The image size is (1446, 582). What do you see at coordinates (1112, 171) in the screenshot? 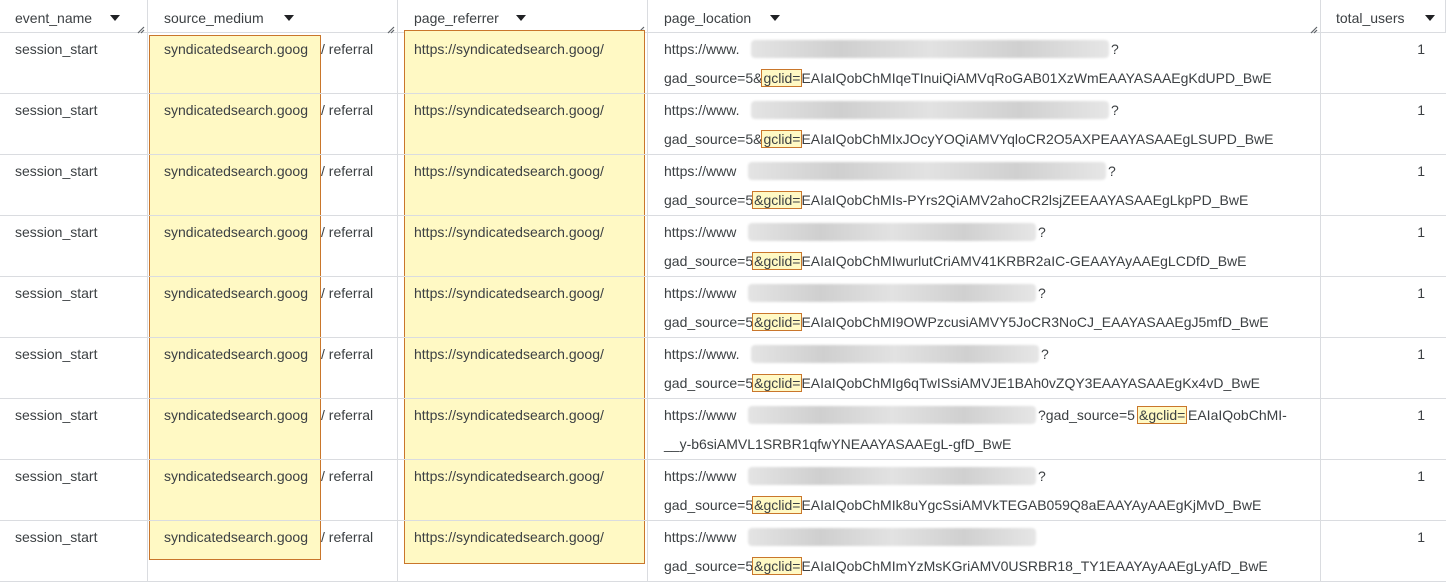
I see `page-location-query-start: ?` at bounding box center [1112, 171].